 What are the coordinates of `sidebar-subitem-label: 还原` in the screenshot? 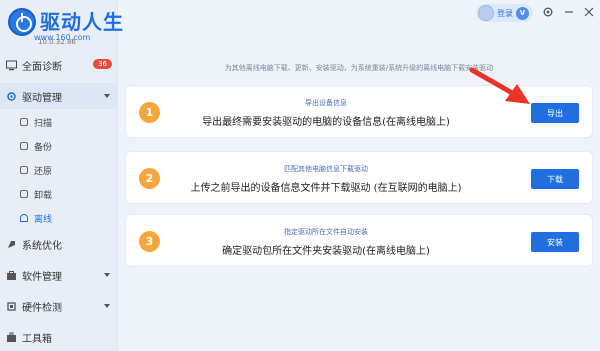 It's located at (43, 171).